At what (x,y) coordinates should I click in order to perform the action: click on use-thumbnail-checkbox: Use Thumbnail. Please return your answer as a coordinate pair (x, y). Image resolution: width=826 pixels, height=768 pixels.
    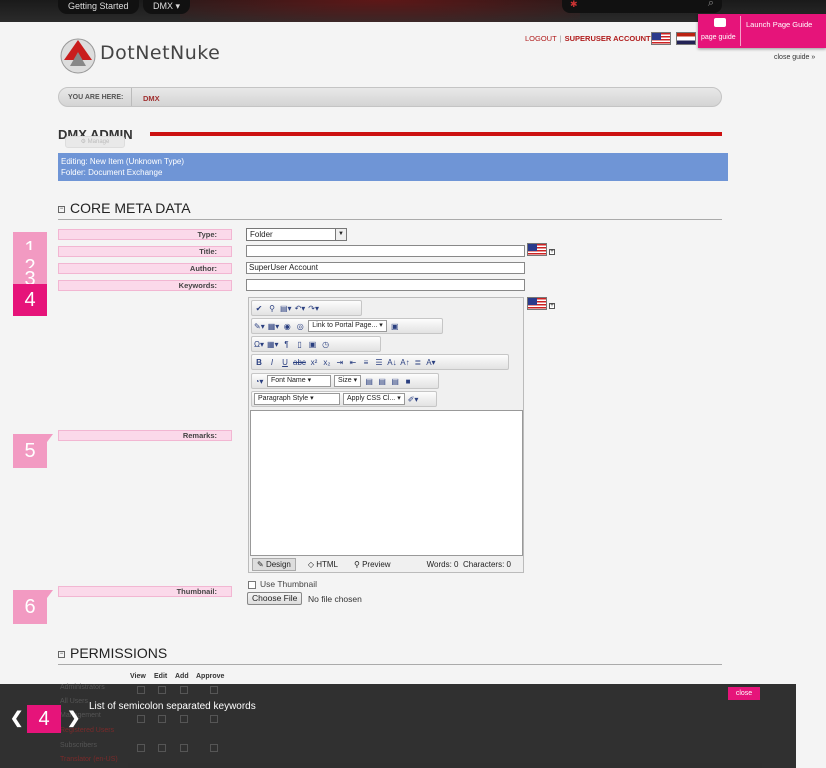
    Looking at the image, I should click on (282, 584).